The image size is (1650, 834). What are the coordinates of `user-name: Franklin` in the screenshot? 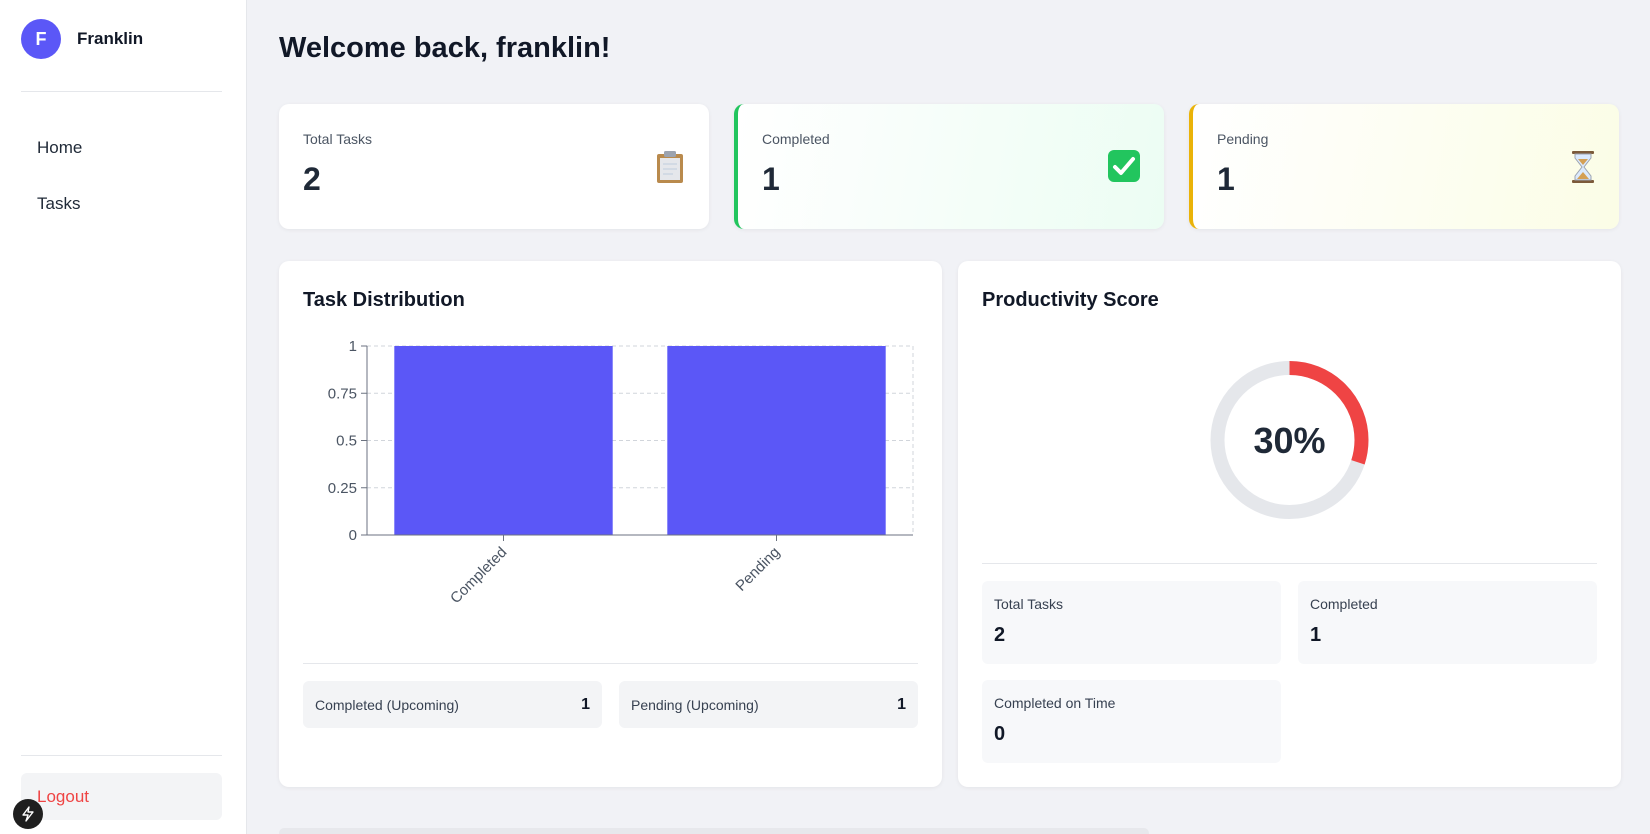 It's located at (110, 38).